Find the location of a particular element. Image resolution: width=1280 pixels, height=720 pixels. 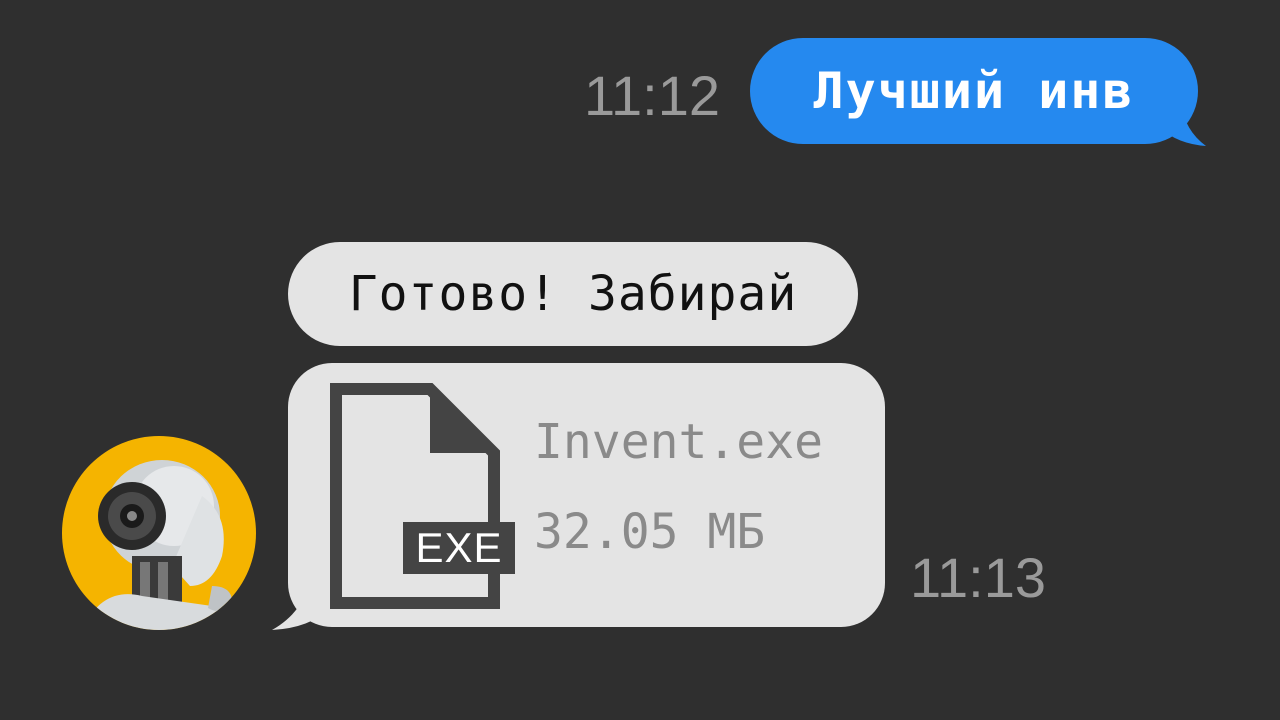

outgoing-message-text: Лучший инв is located at coordinates (974, 91).